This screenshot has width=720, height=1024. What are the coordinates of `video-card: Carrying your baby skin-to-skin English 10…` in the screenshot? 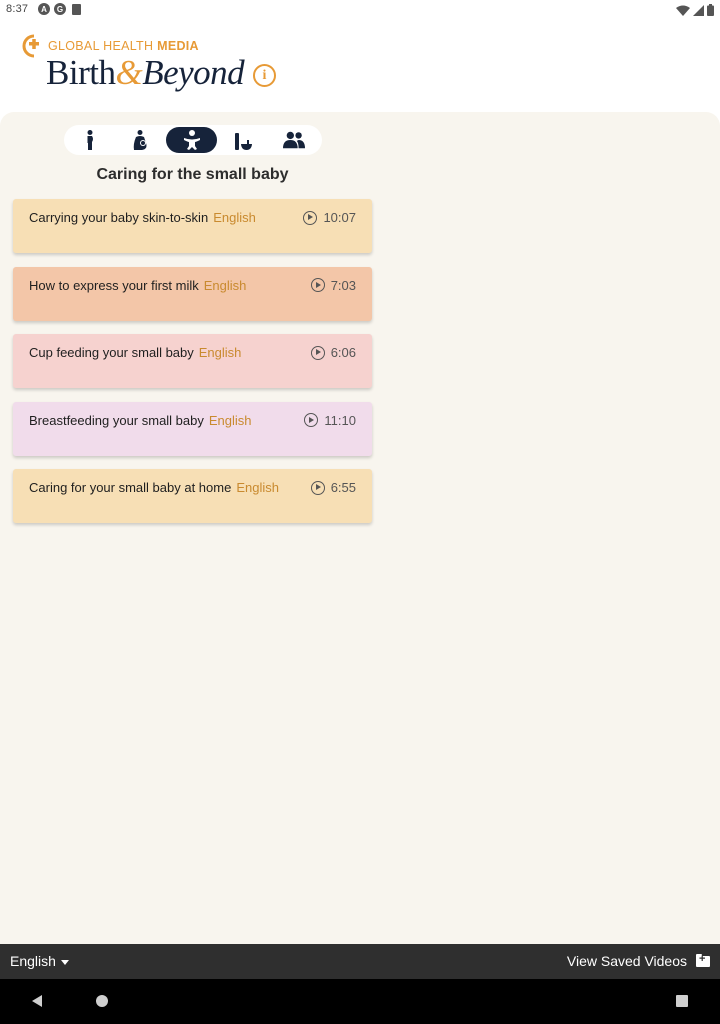 It's located at (192, 226).